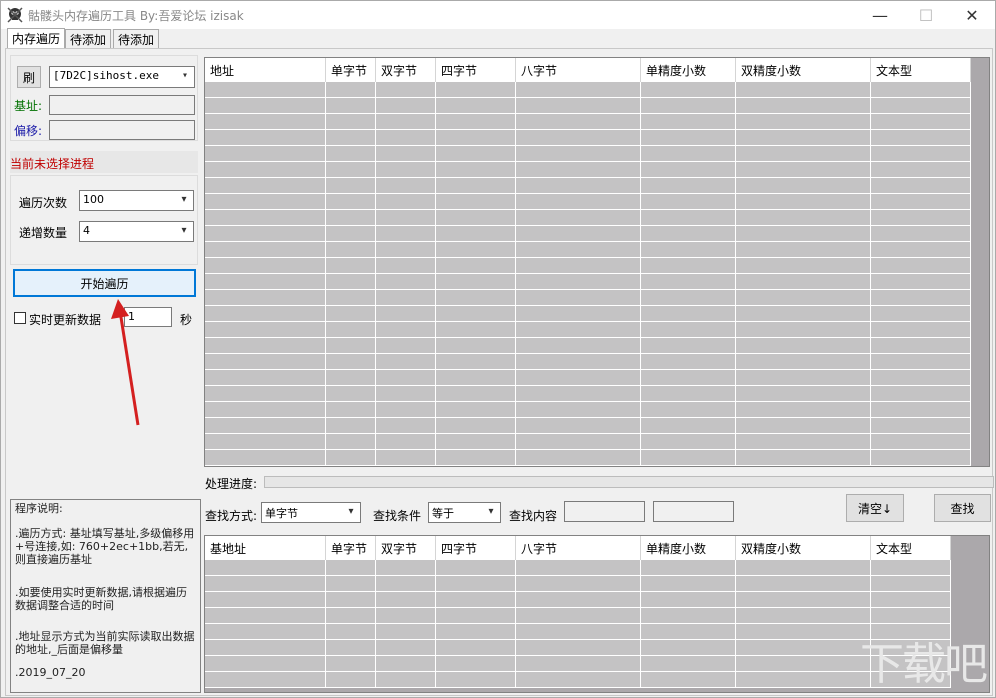  What do you see at coordinates (464, 512) in the screenshot?
I see `search-condition-select: 等于 ▾` at bounding box center [464, 512].